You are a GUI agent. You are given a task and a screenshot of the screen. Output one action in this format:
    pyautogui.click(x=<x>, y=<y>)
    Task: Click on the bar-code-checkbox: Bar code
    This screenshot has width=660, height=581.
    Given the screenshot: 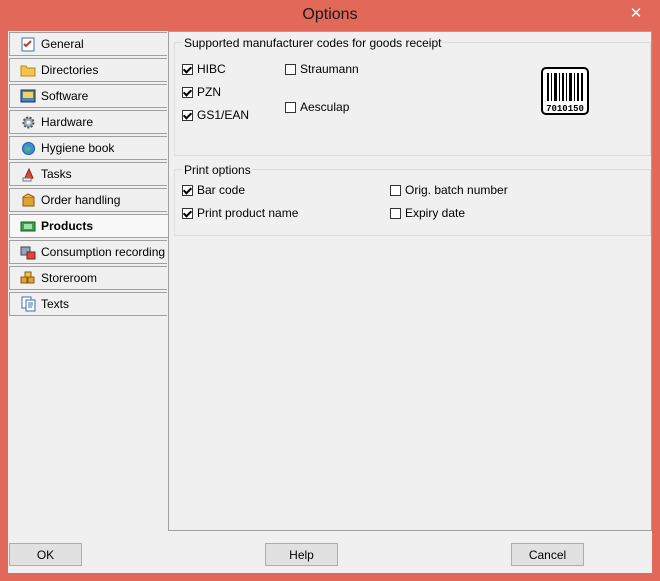 What is the action you would take?
    pyautogui.click(x=213, y=190)
    